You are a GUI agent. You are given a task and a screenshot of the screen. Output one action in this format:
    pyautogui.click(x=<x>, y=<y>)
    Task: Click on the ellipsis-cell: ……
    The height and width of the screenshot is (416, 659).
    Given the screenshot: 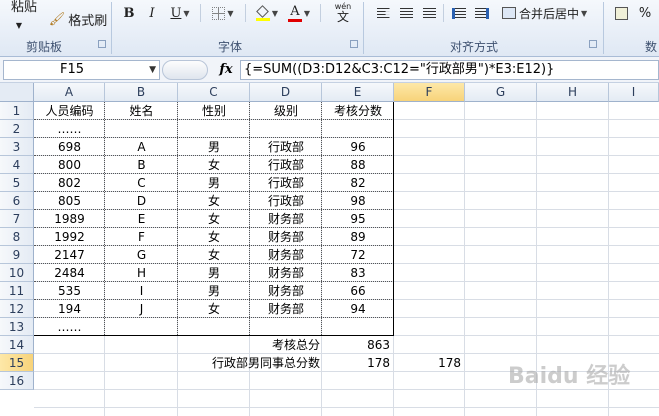 What is the action you would take?
    pyautogui.click(x=69, y=129)
    